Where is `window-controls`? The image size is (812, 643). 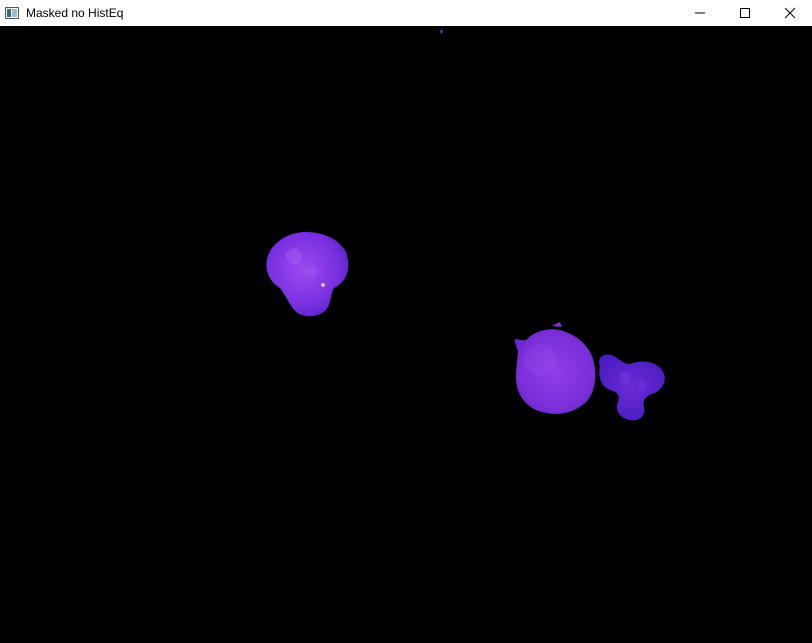
window-controls is located at coordinates (744, 13).